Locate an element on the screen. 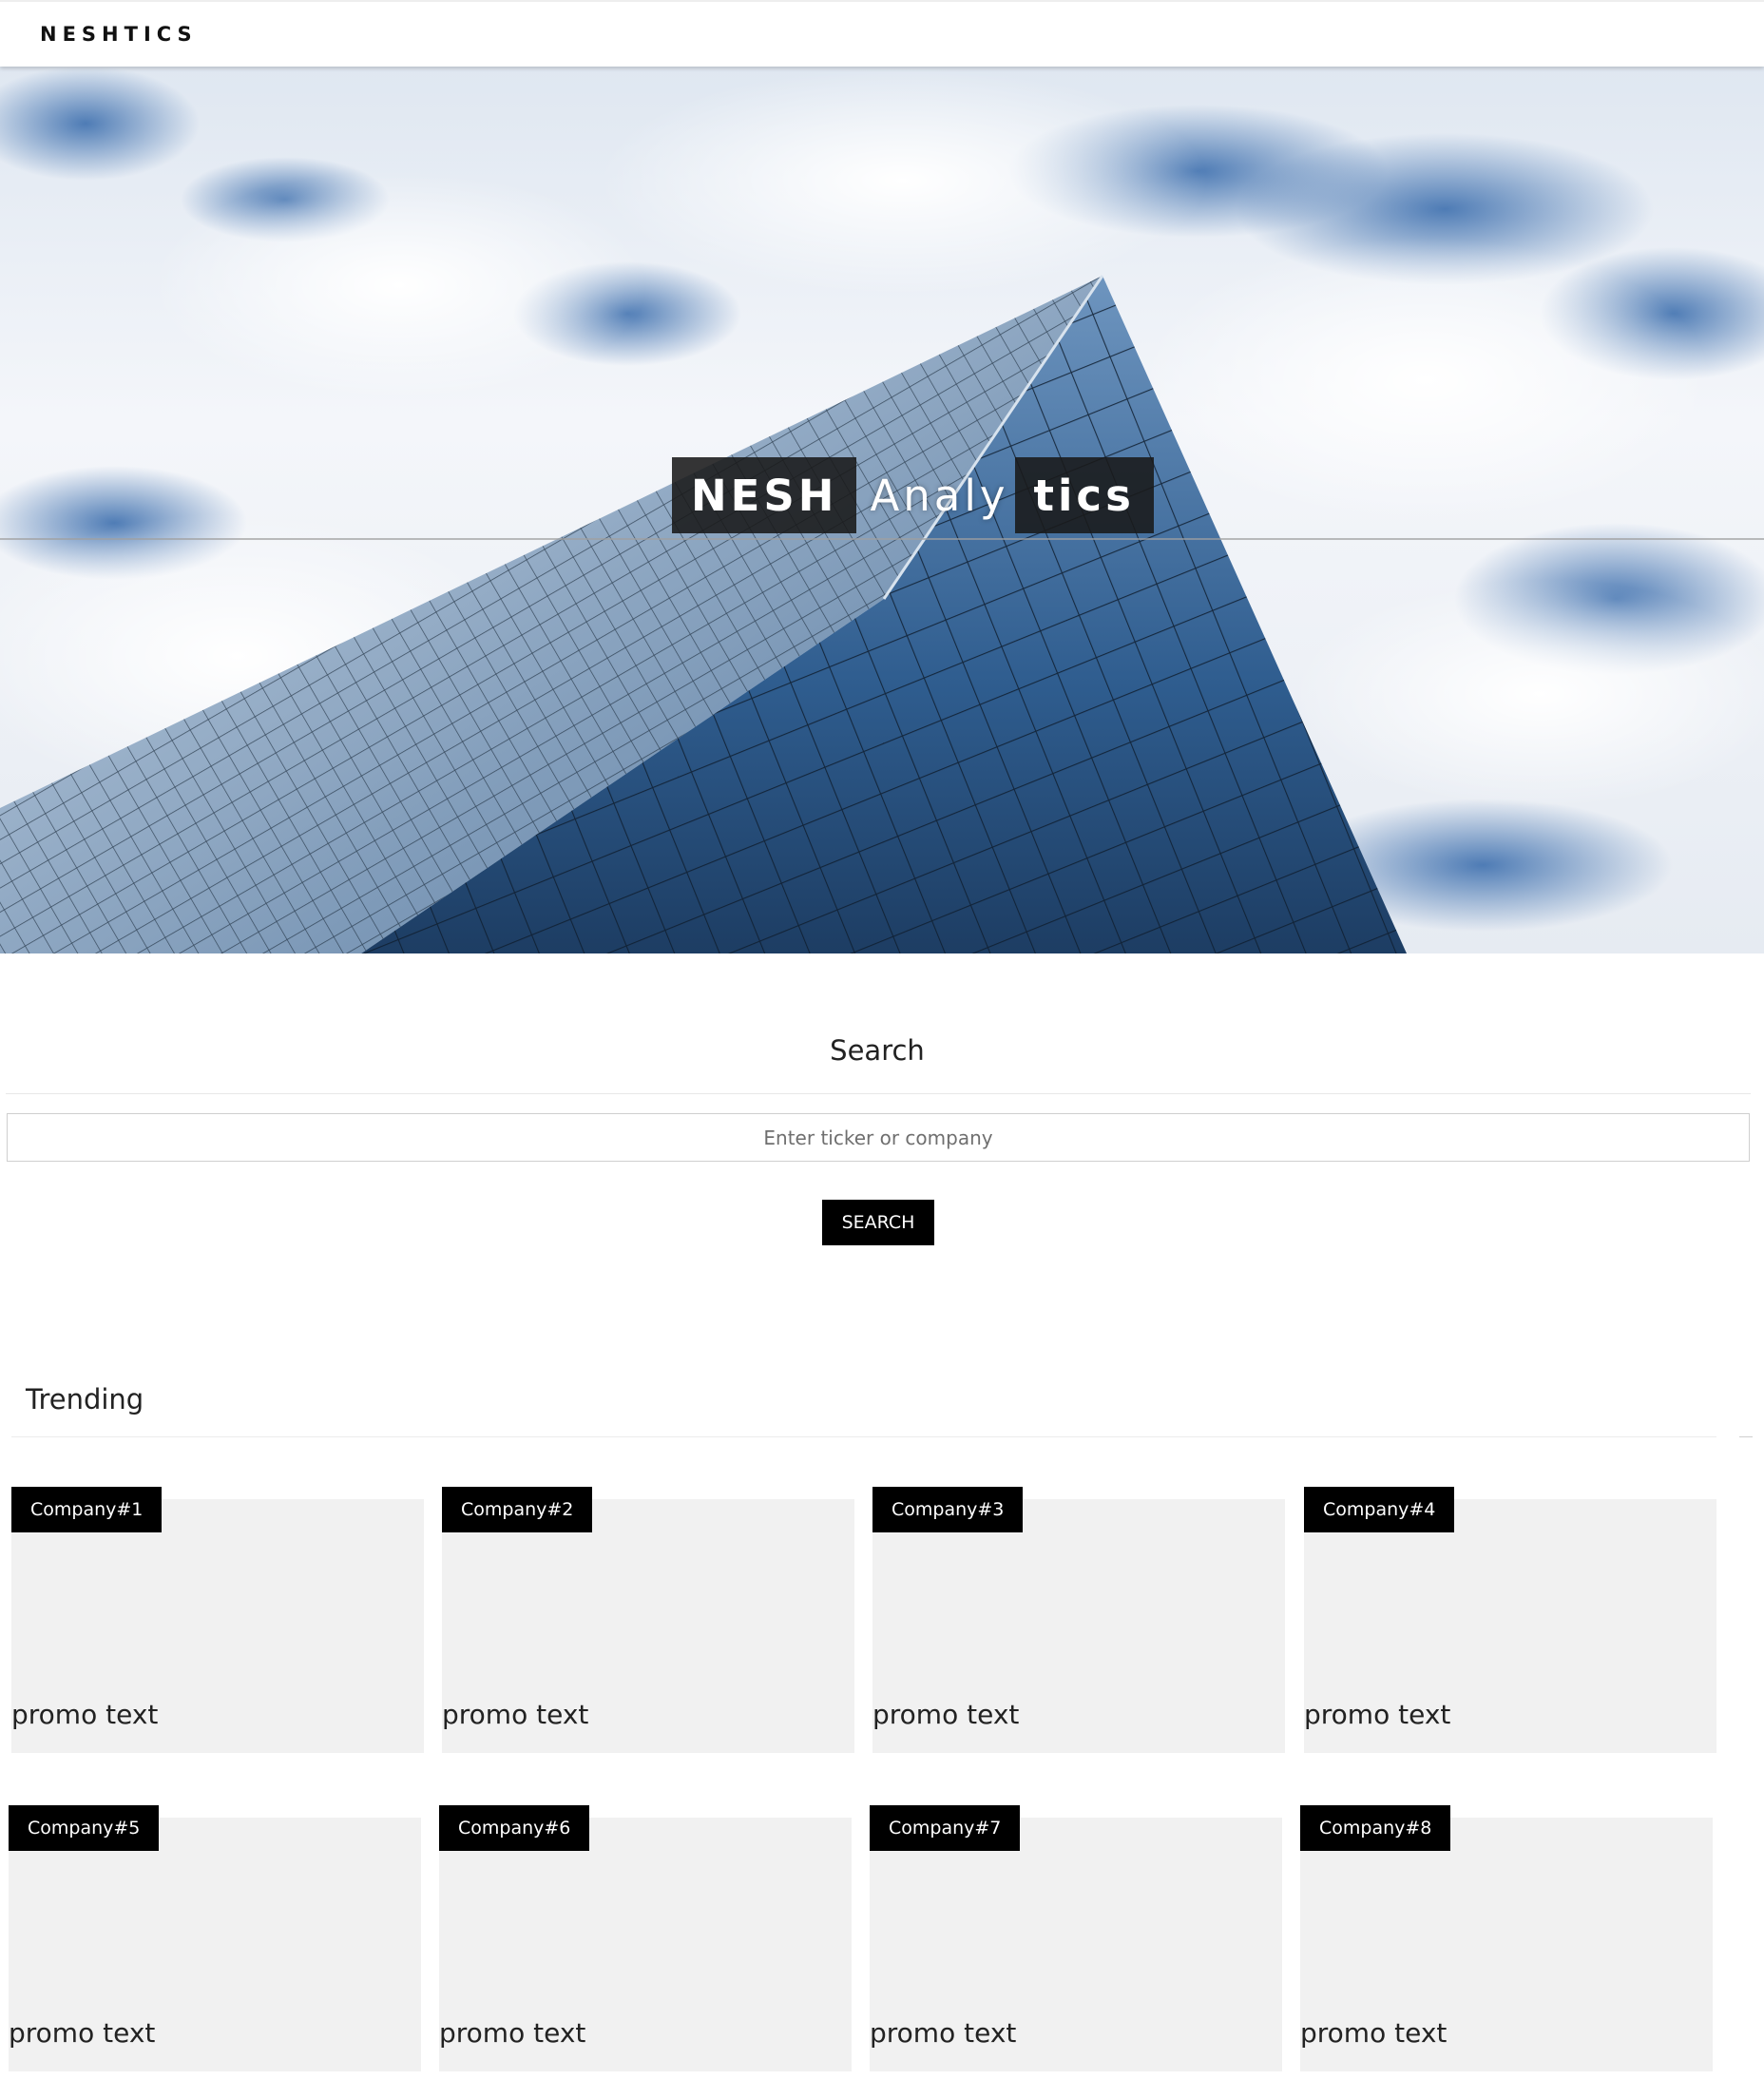 The height and width of the screenshot is (2099, 1764). company-badge: Company#6 is located at coordinates (514, 1828).